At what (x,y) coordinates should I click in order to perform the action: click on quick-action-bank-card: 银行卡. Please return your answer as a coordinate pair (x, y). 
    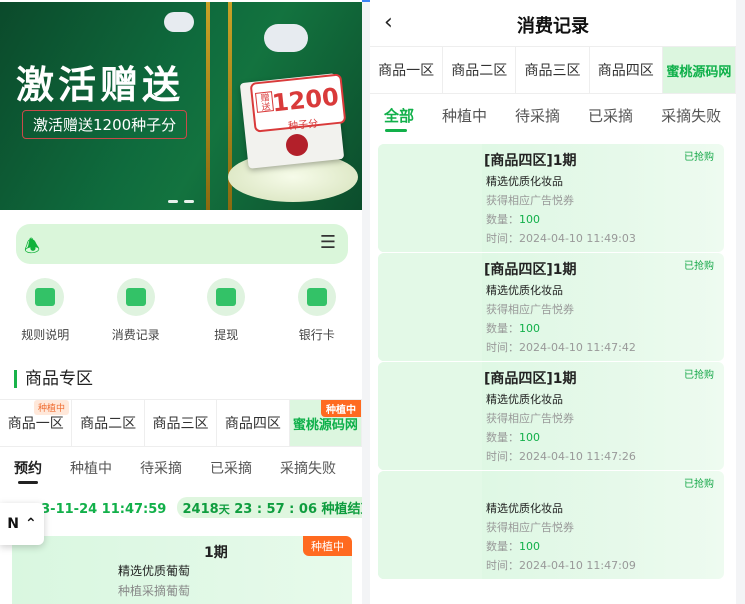
    Looking at the image, I should click on (317, 313).